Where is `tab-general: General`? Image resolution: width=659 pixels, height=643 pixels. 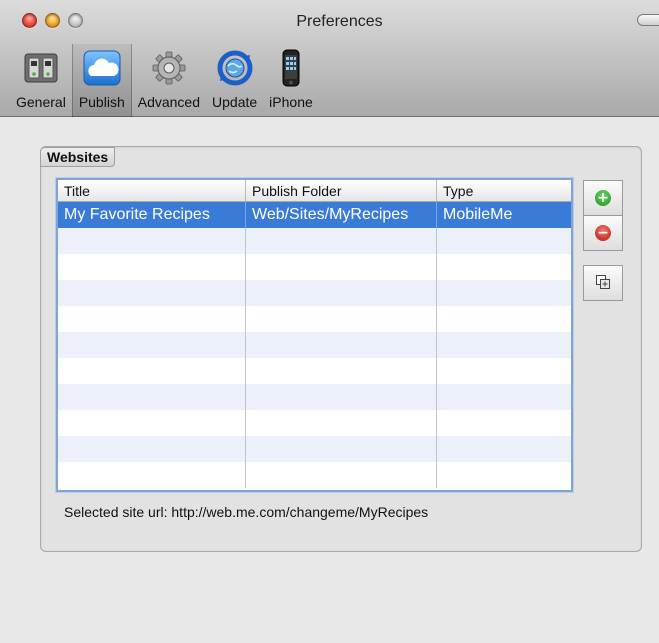 tab-general: General is located at coordinates (41, 80).